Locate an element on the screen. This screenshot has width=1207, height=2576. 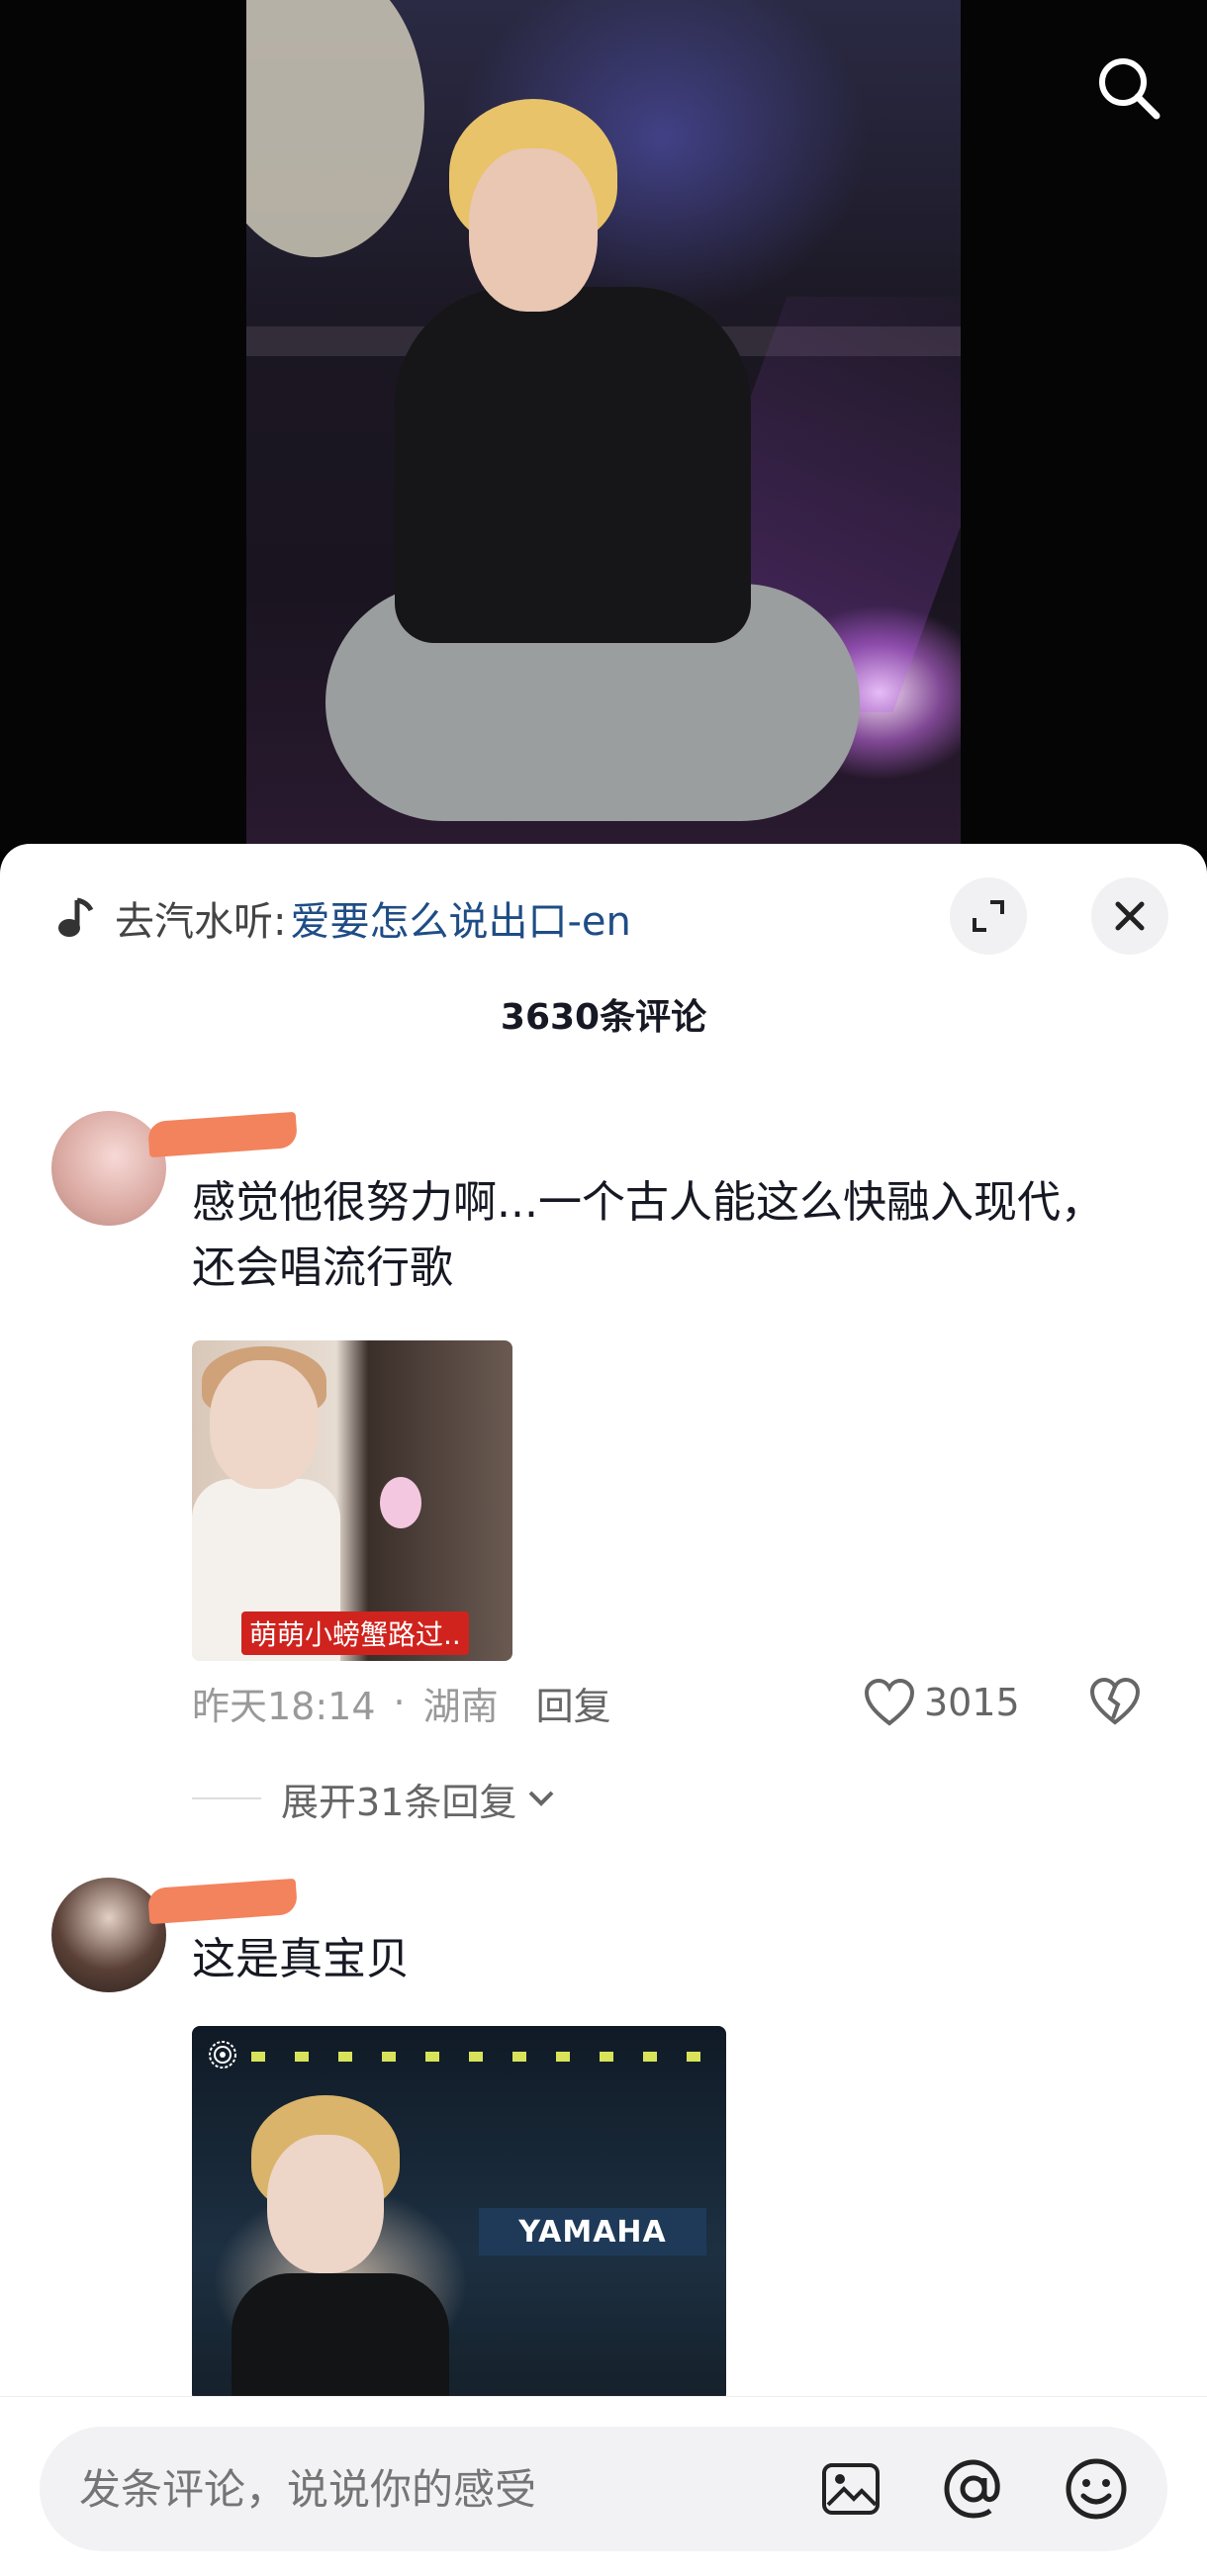
comment-input-bar is located at coordinates (603, 2486).